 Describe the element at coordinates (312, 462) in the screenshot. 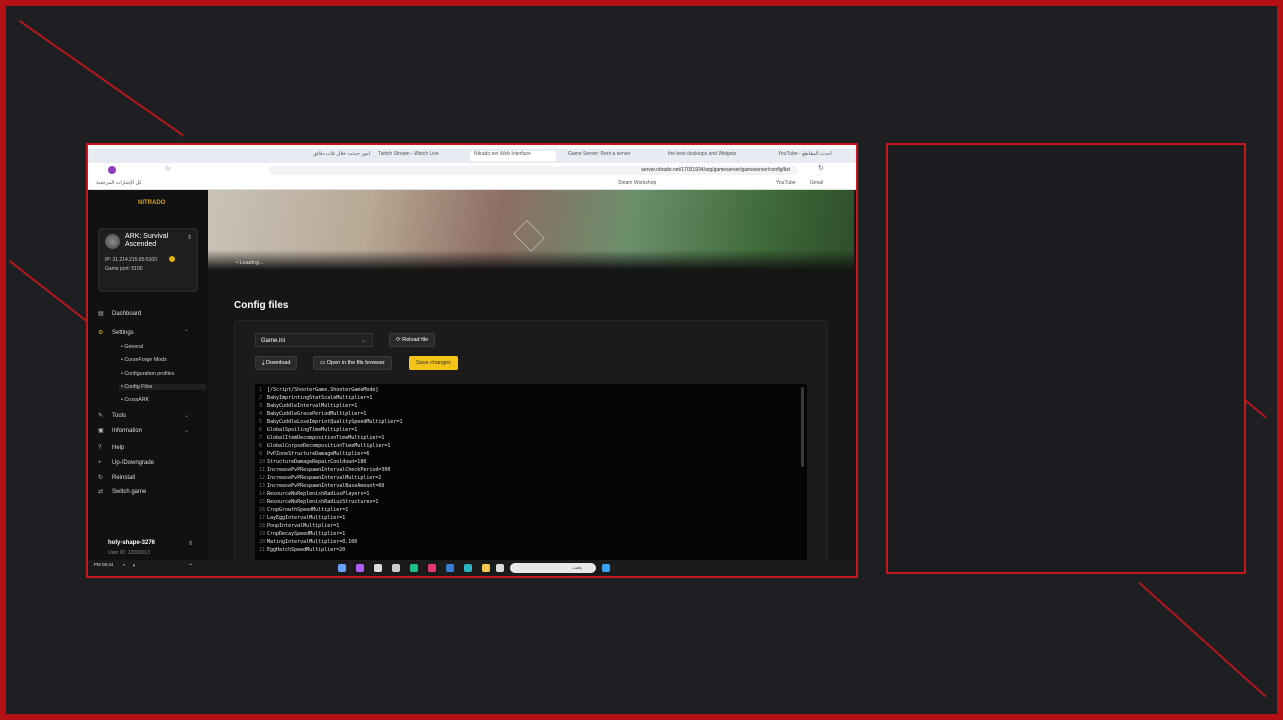

I see `code-line: 10 StructureDamageRepairCooldown=180` at that location.